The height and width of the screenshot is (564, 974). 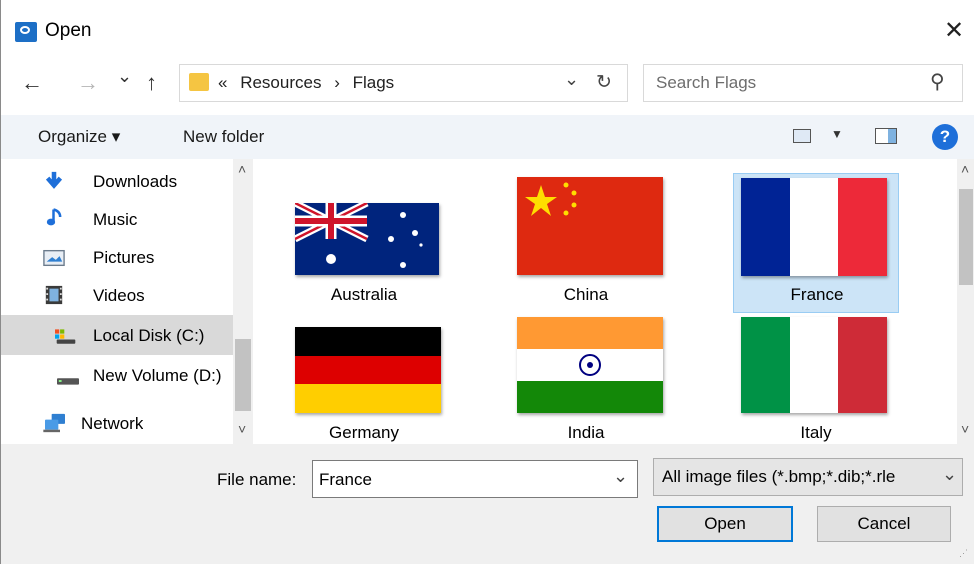 I want to click on organize-button: Organize ▾, so click(x=79, y=137).